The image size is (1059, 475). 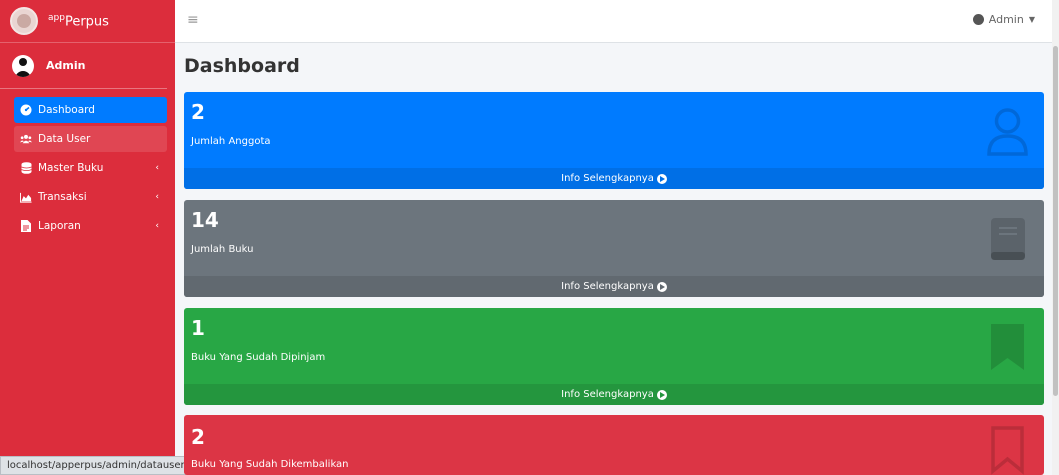 I want to click on file-icon, so click(x=26, y=226).